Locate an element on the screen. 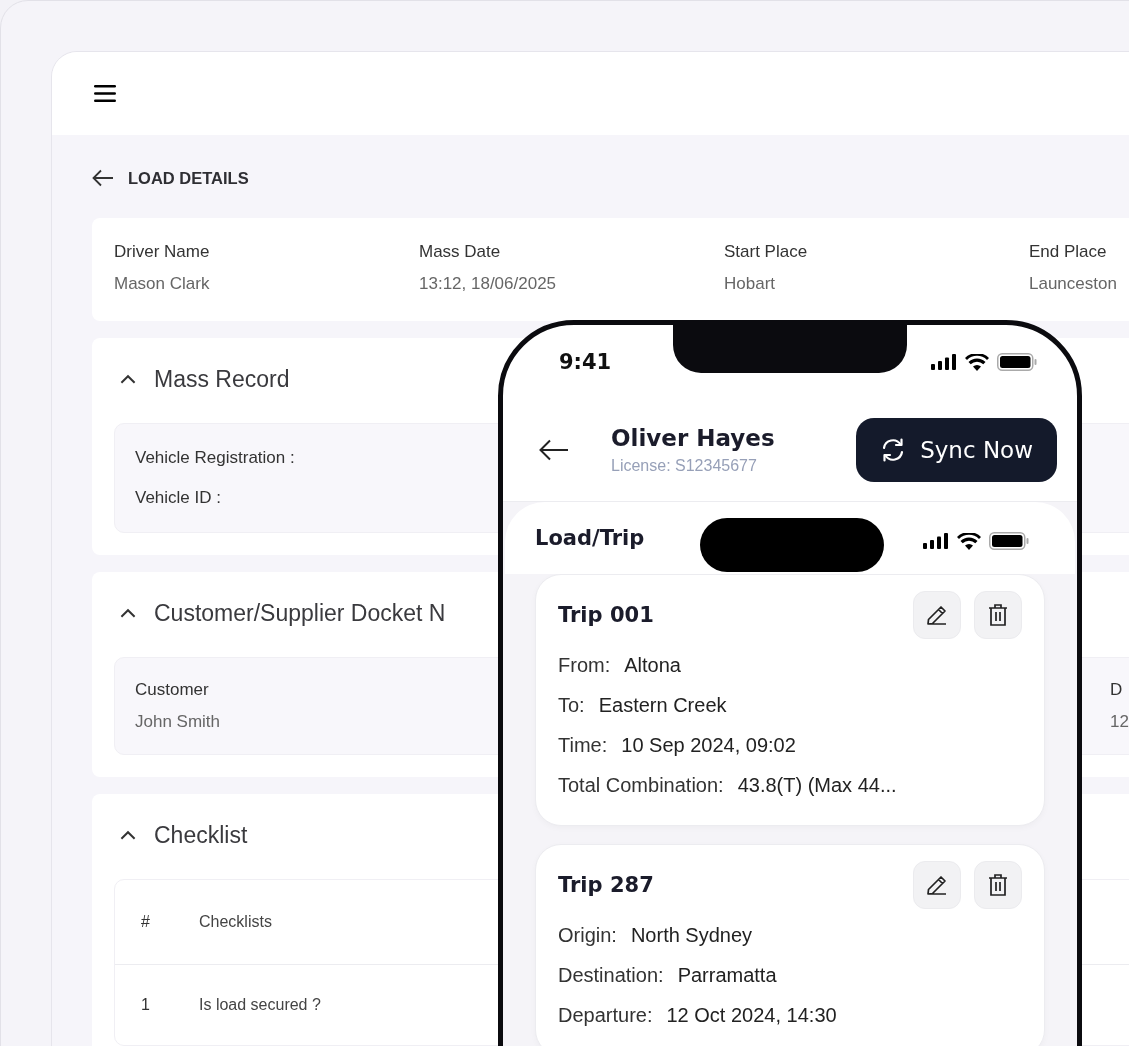 This screenshot has height=1046, width=1129. trip-field-label: Departure: is located at coordinates (605, 1015).